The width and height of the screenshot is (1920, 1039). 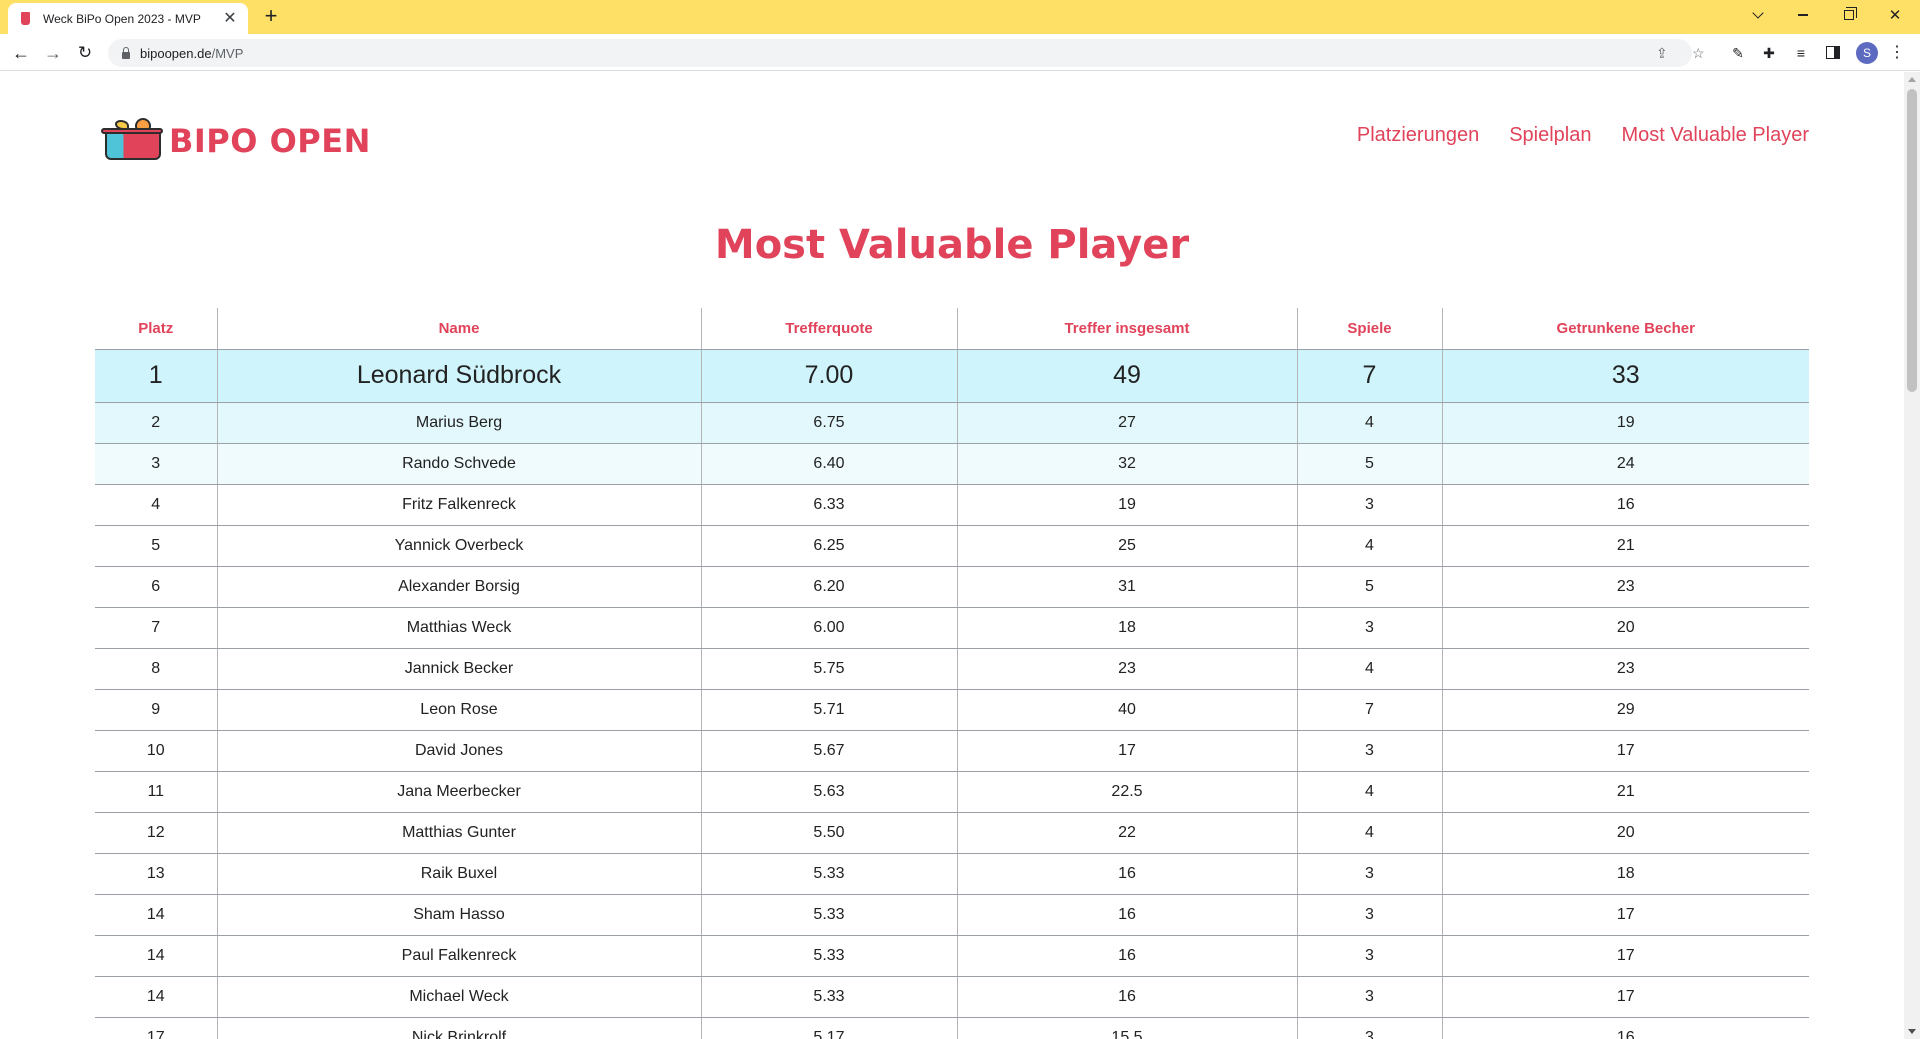 What do you see at coordinates (156, 464) in the screenshot?
I see `cell-platz: 3` at bounding box center [156, 464].